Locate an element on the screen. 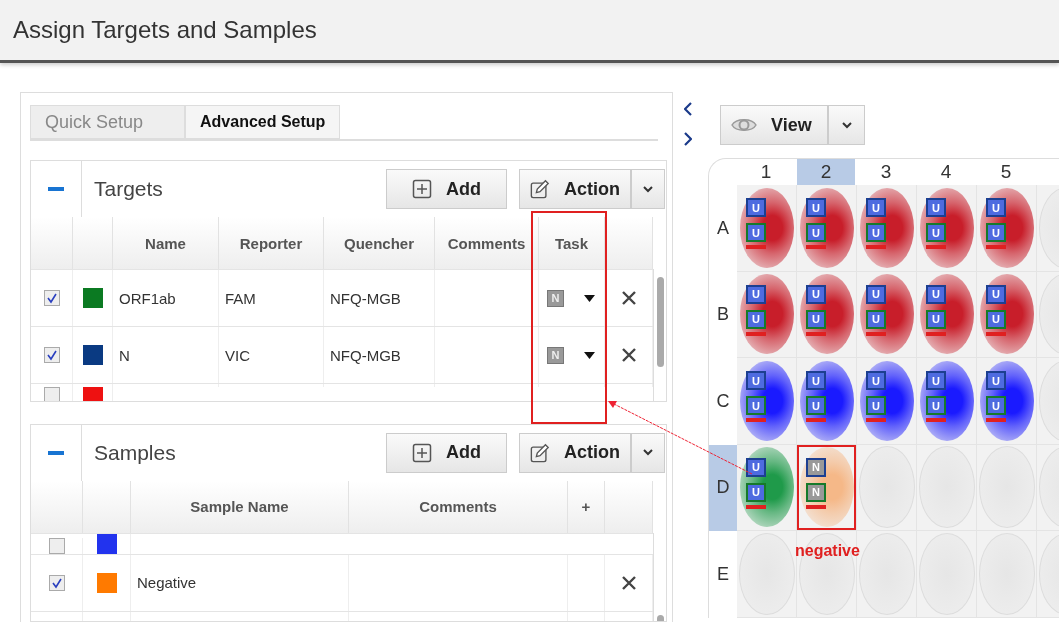  tab: Advanced Setup is located at coordinates (262, 122).